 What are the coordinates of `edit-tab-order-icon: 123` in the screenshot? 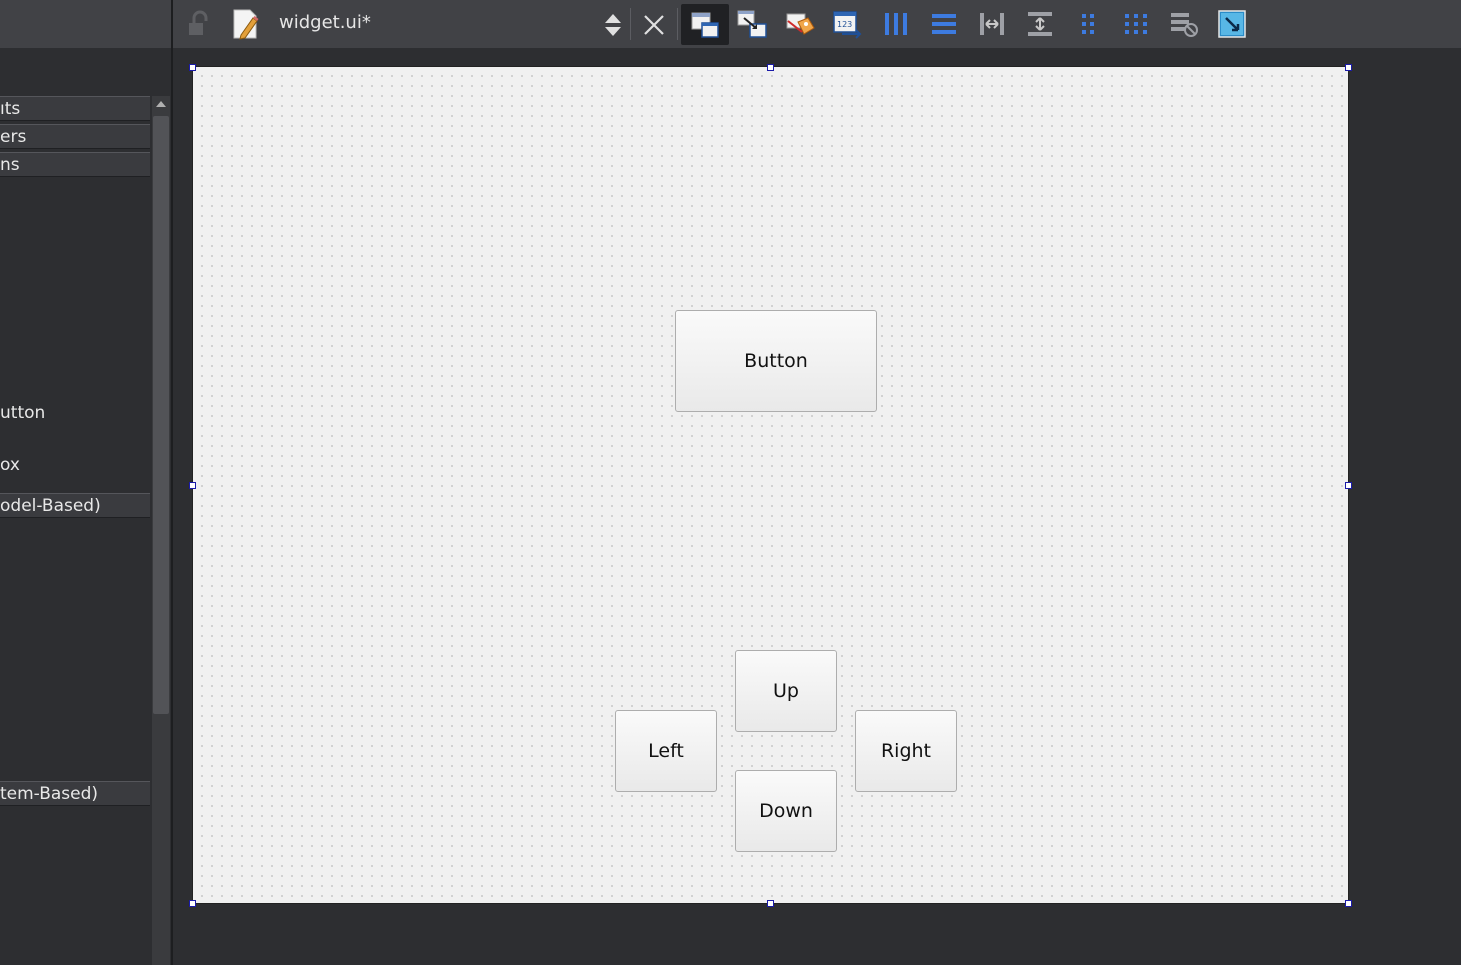 It's located at (848, 24).